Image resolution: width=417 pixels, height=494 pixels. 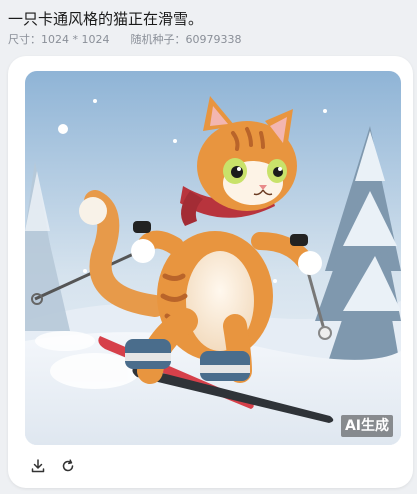 What do you see at coordinates (59, 39) in the screenshot?
I see `size-label: 尺寸：1024 * 1024` at bounding box center [59, 39].